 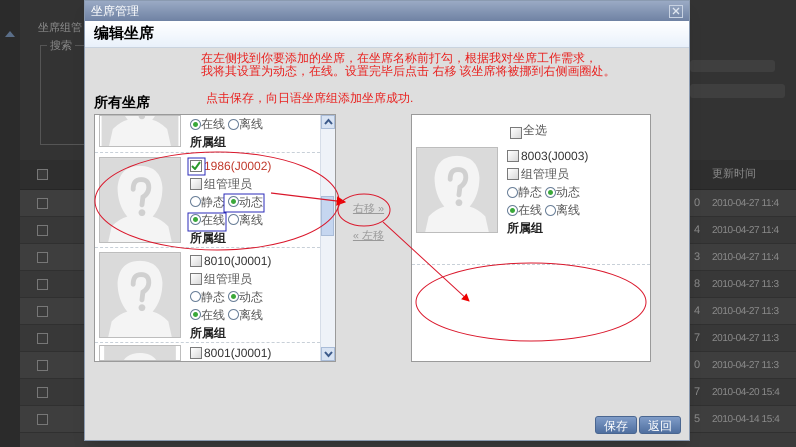 I want to click on move-left-link: « 左移, so click(x=368, y=236).